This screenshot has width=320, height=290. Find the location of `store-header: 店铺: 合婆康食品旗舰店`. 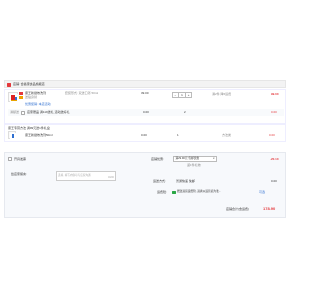

store-header: 店铺: 合婆康食品旗舰店 is located at coordinates (145, 84).